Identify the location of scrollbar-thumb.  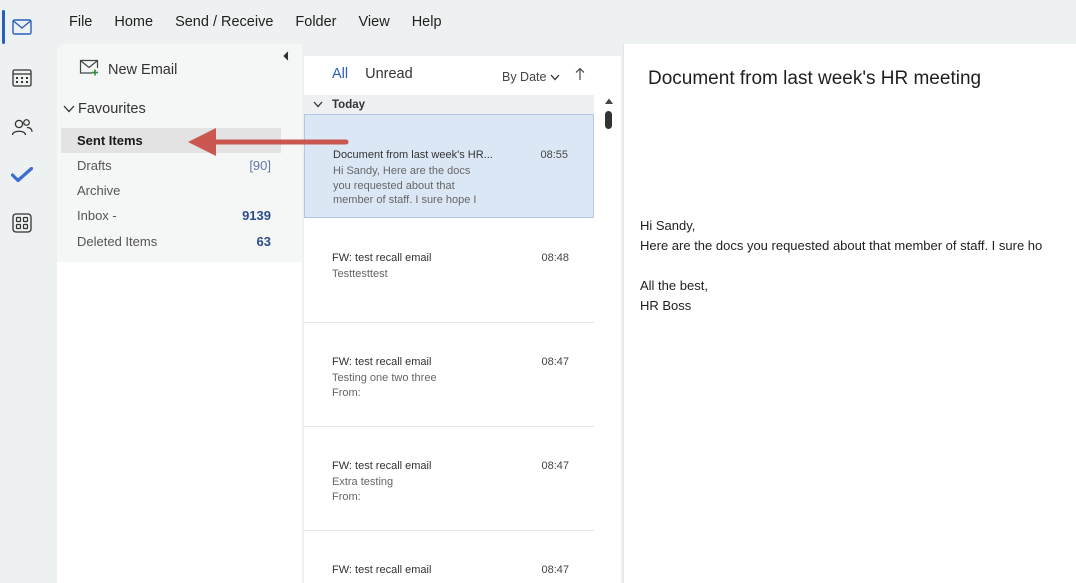
(608, 120).